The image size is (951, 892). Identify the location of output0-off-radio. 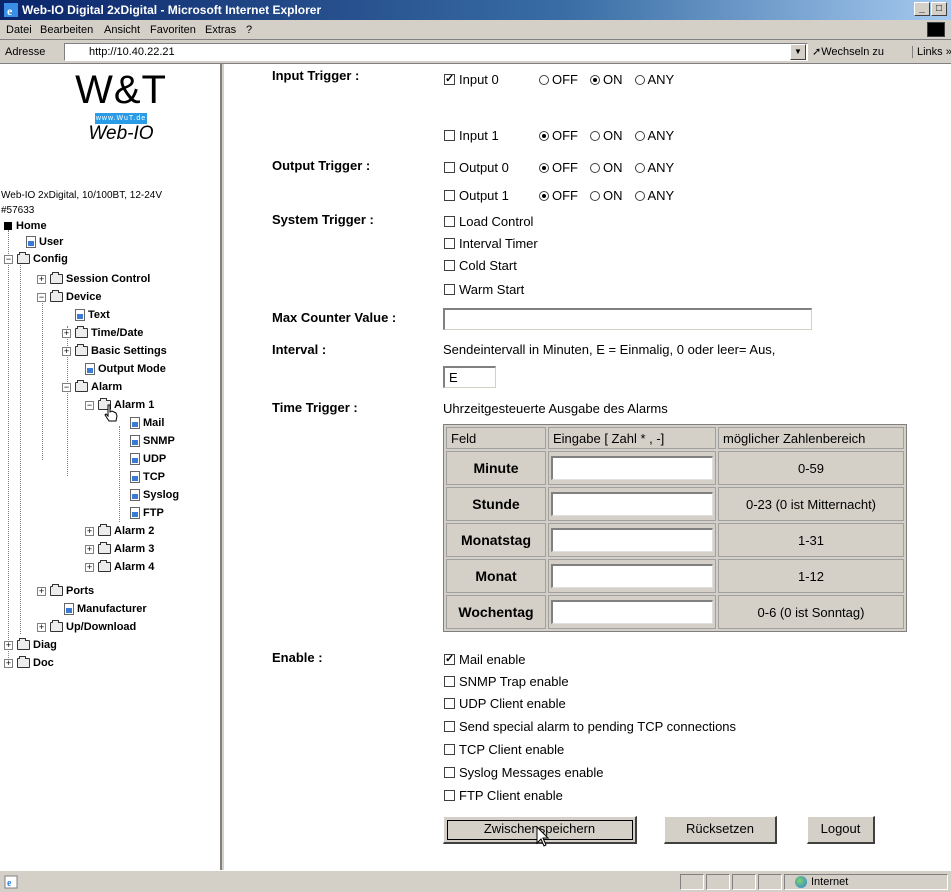
(544, 167).